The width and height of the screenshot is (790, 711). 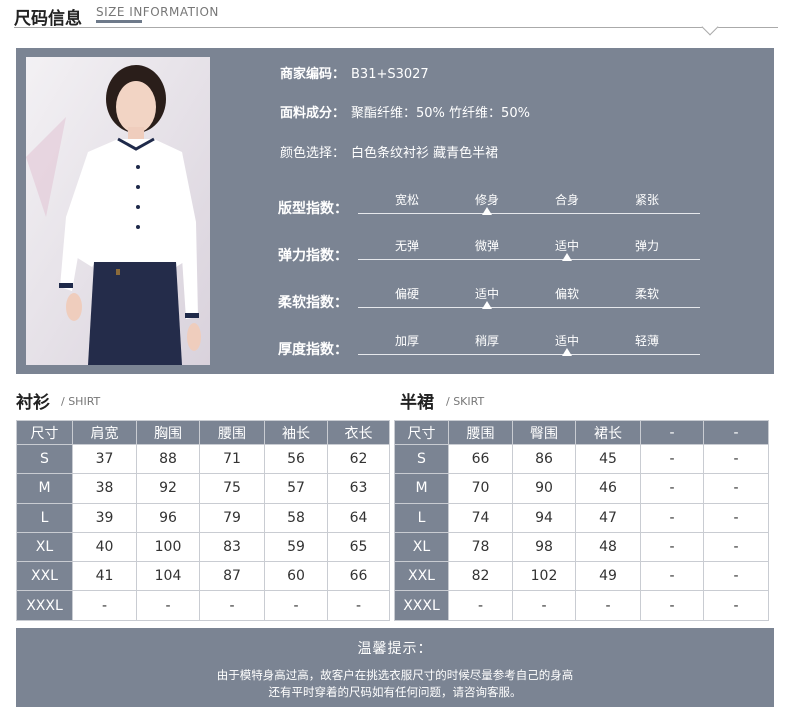 I want to click on scale-option: 加厚, so click(x=406, y=341).